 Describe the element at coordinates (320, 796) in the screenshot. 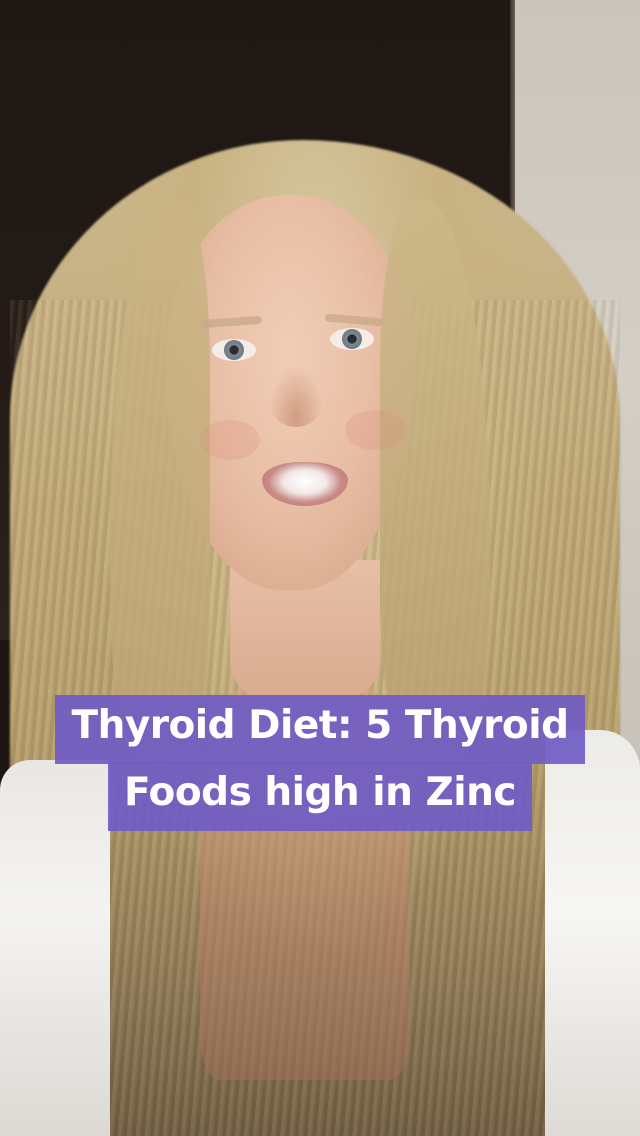

I see `caption-line-2: Foods high in Zinc` at that location.